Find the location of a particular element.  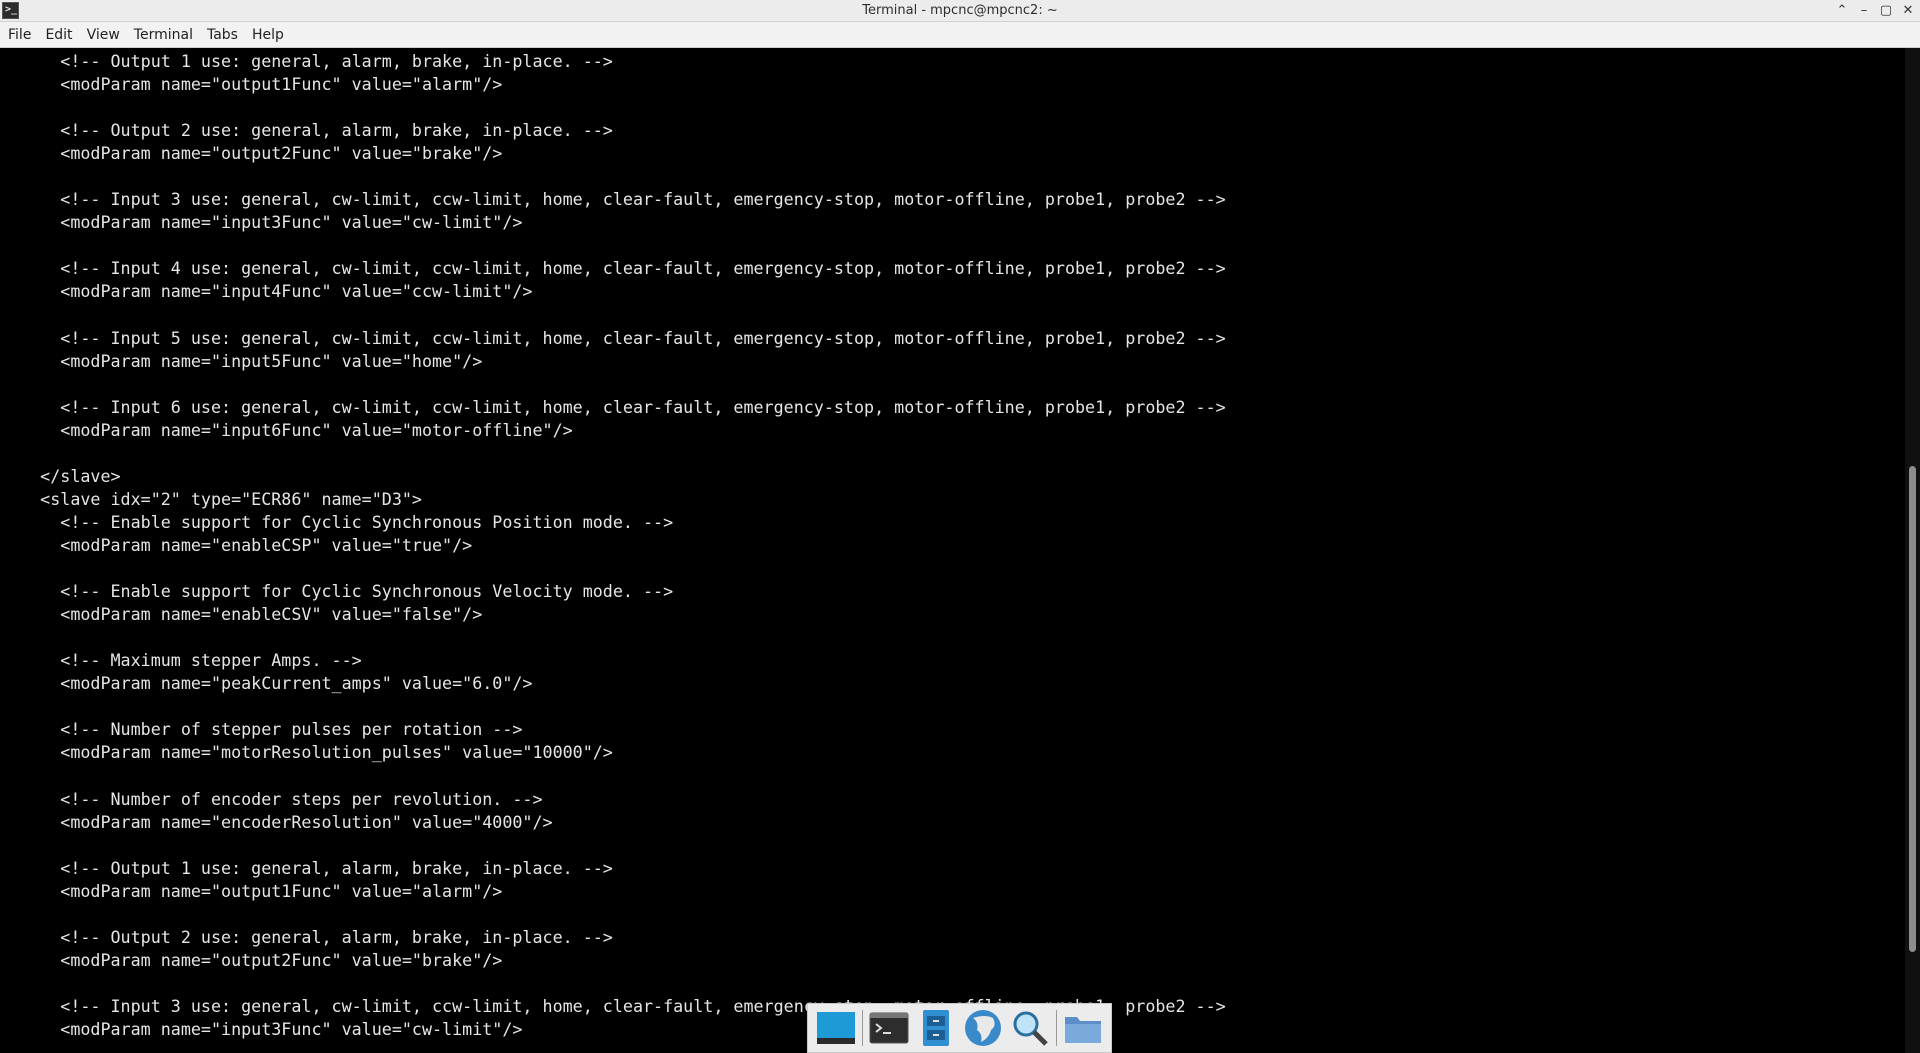

dock-panel is located at coordinates (959, 1028).